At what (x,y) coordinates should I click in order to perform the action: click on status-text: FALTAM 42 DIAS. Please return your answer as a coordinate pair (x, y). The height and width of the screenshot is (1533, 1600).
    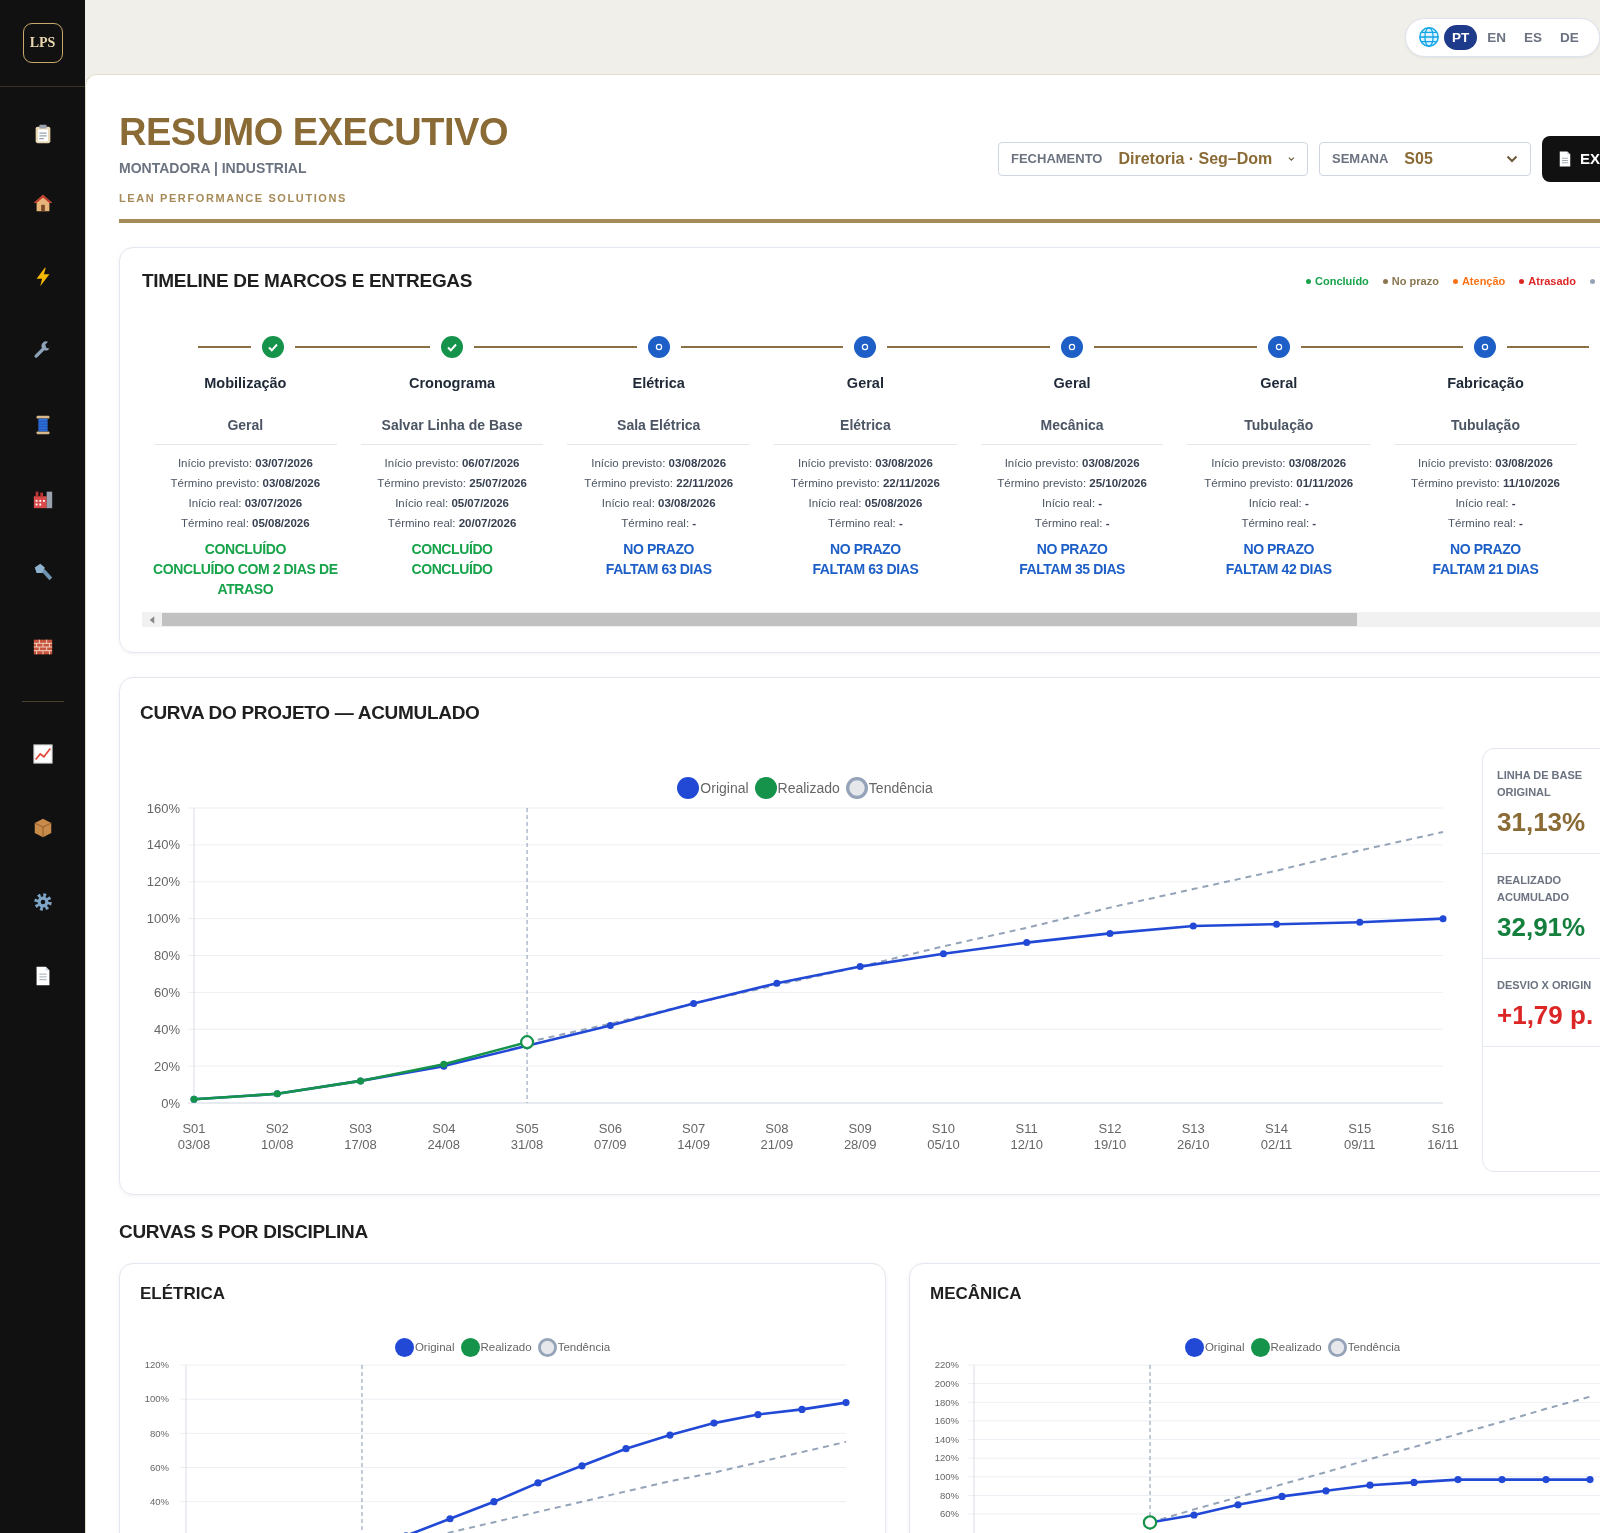
    Looking at the image, I should click on (1278, 569).